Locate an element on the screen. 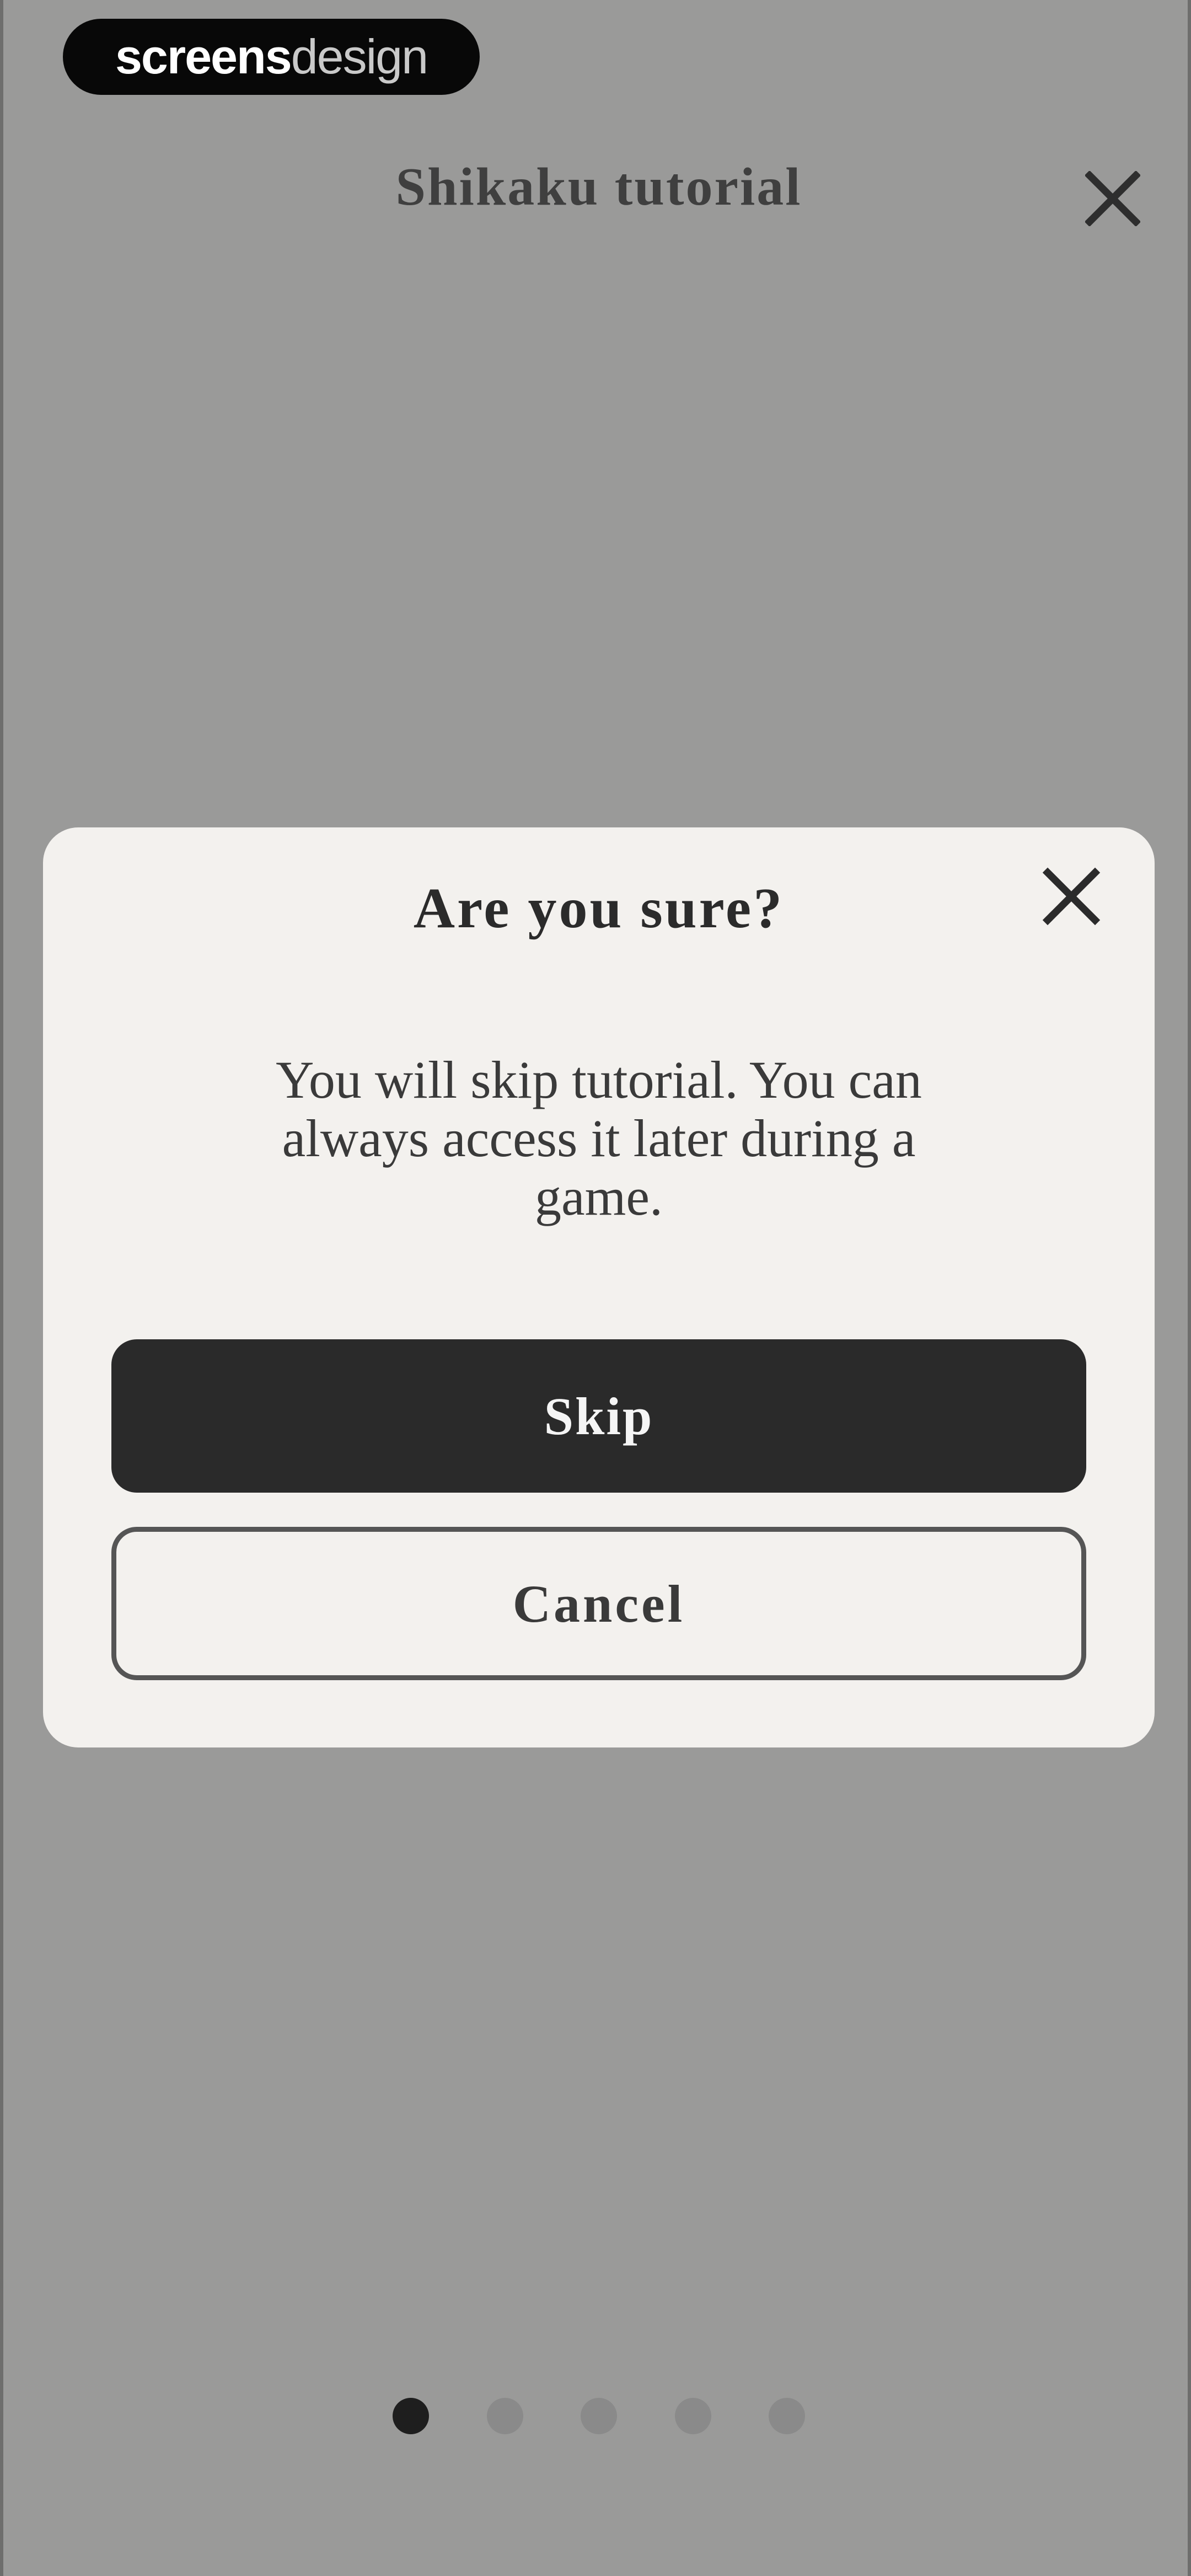 This screenshot has height=2576, width=1191. watermark-brand-bold: screens is located at coordinates (203, 56).